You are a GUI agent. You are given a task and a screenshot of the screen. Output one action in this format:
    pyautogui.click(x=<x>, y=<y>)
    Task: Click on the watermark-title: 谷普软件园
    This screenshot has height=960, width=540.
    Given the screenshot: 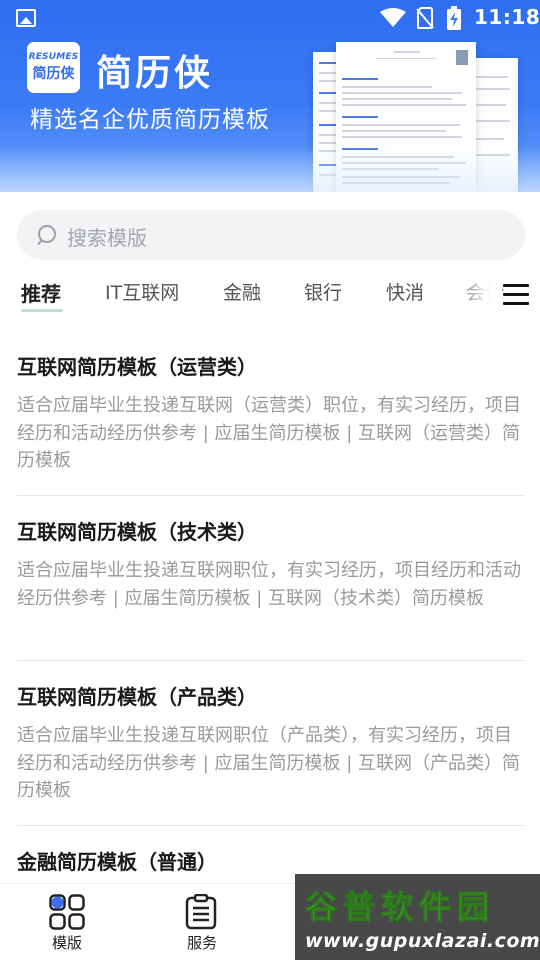 What is the action you would take?
    pyautogui.click(x=400, y=907)
    